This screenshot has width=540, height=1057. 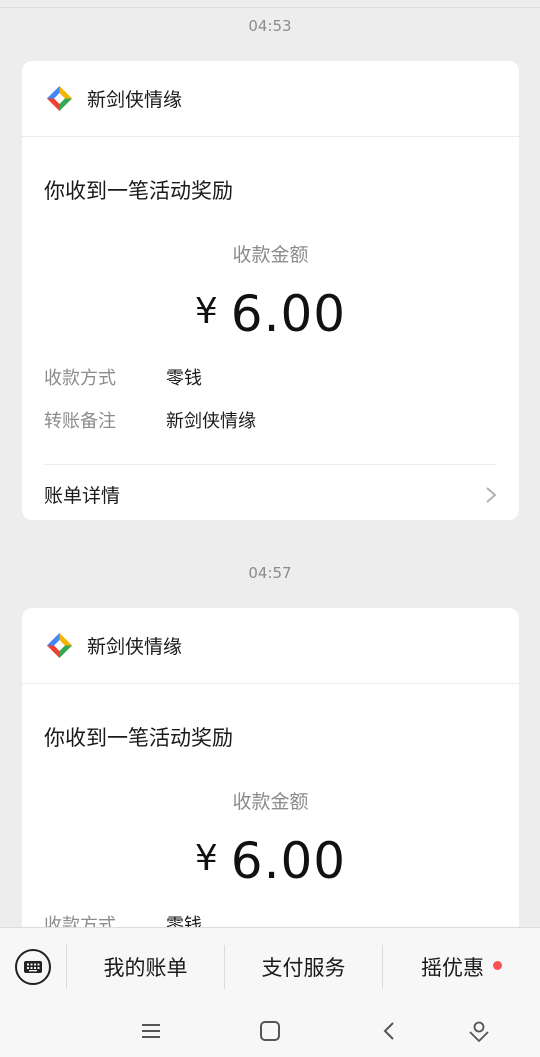 I want to click on notification-badge, so click(x=497, y=965).